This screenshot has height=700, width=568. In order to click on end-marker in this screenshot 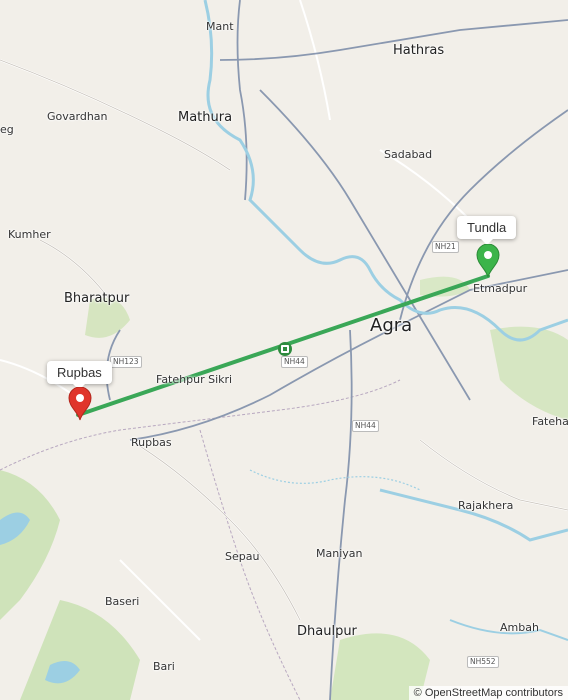, I will do `click(488, 260)`.